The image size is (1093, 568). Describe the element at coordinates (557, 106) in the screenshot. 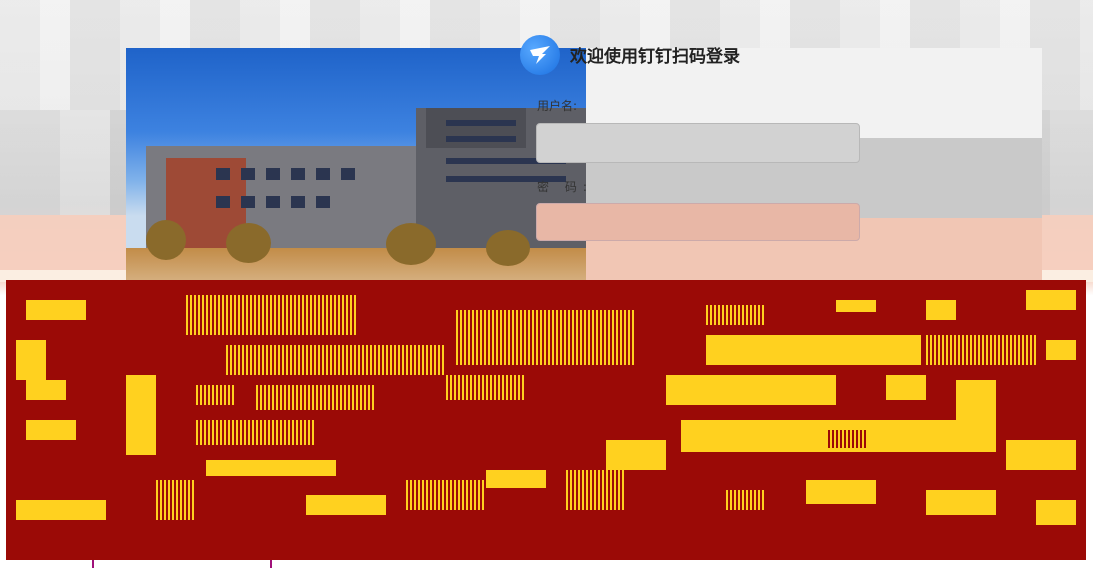

I see `username-label: 用户名:` at that location.